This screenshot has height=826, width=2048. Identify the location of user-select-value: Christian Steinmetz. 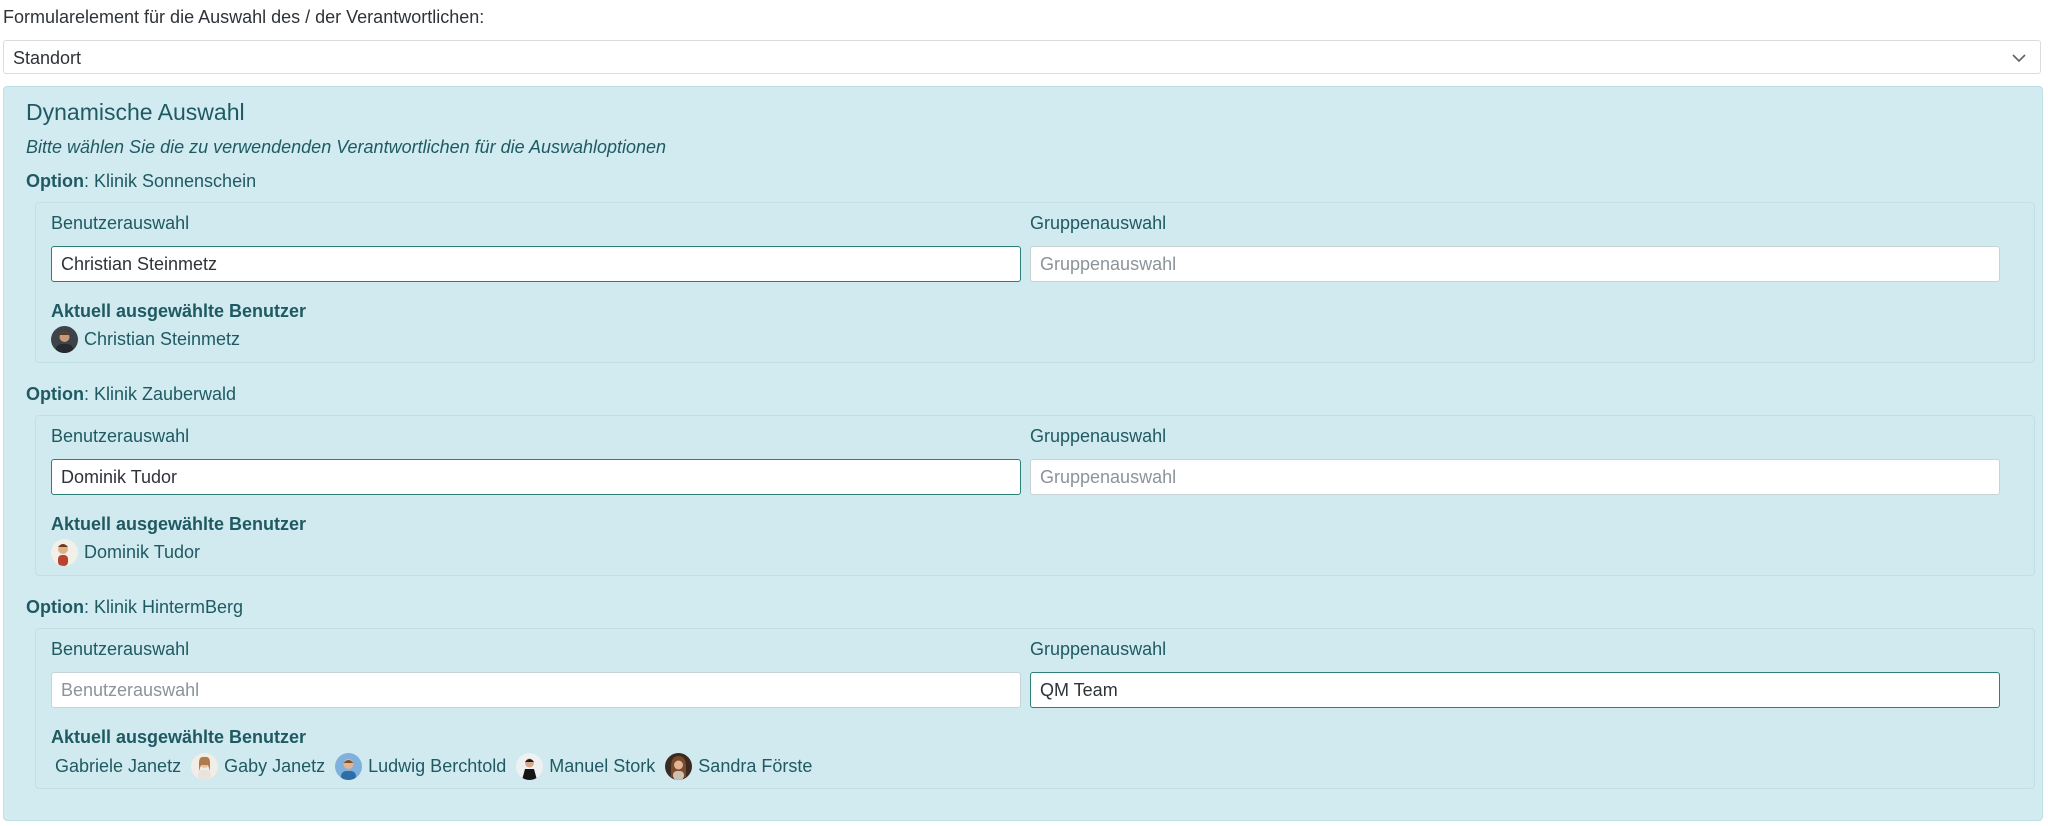
(139, 264).